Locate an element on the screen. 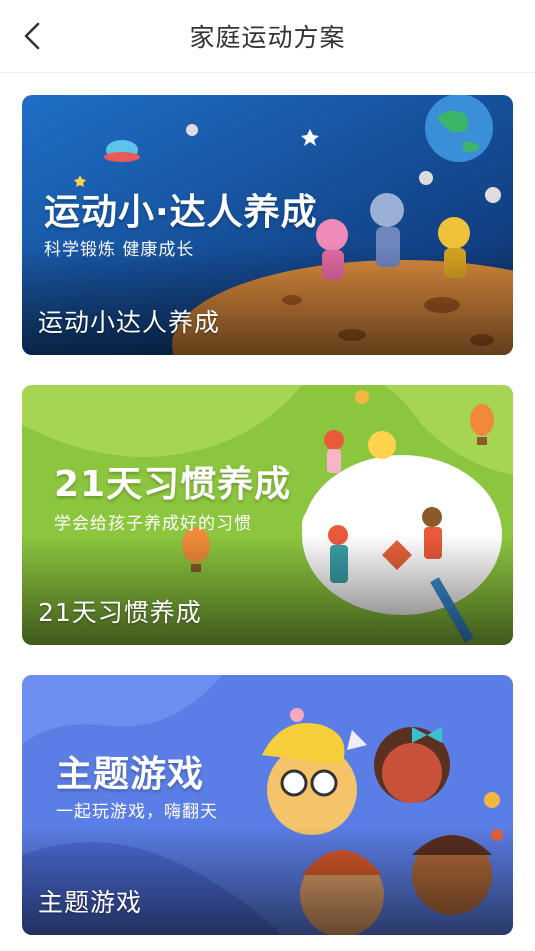 The width and height of the screenshot is (535, 951). card-label: 运动小达人养成 is located at coordinates (129, 322).